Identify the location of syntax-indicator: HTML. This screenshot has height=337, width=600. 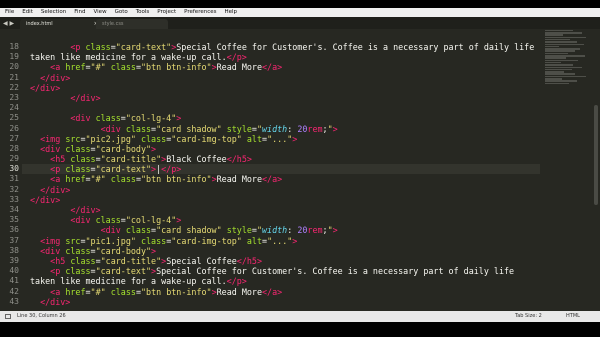
(573, 316).